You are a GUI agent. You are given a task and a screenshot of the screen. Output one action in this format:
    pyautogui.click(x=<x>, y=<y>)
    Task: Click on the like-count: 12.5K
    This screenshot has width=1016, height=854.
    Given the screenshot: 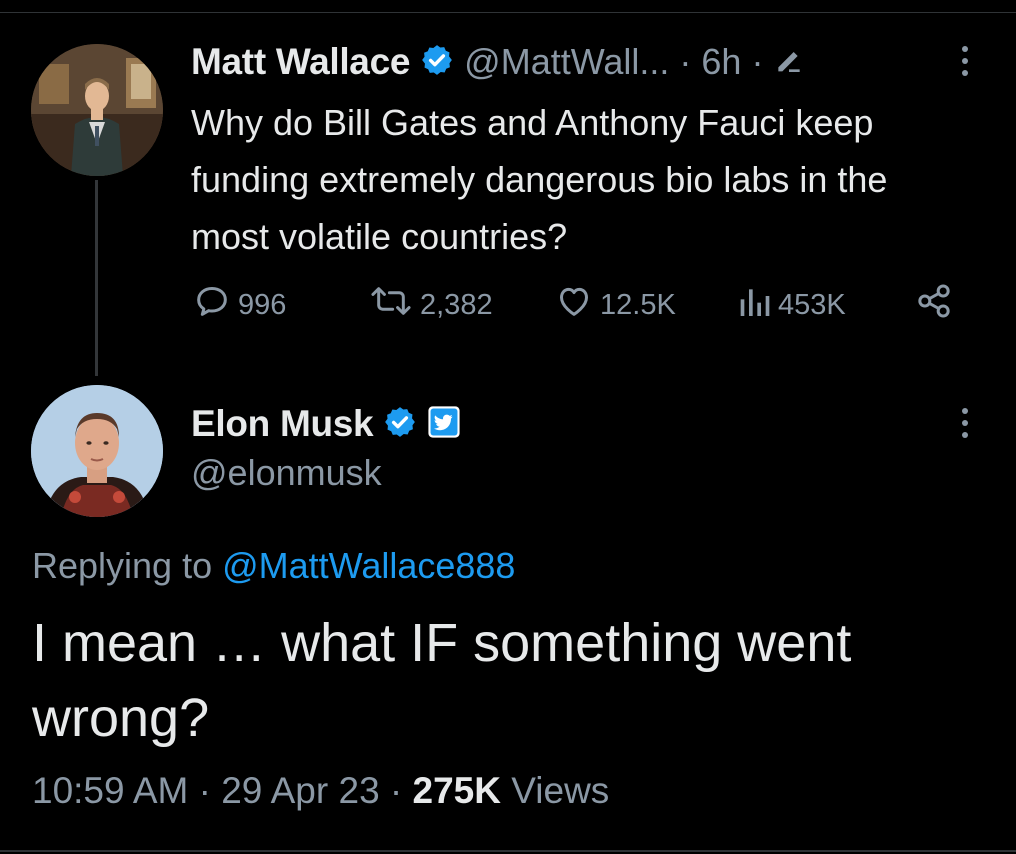 What is the action you would take?
    pyautogui.click(x=638, y=304)
    